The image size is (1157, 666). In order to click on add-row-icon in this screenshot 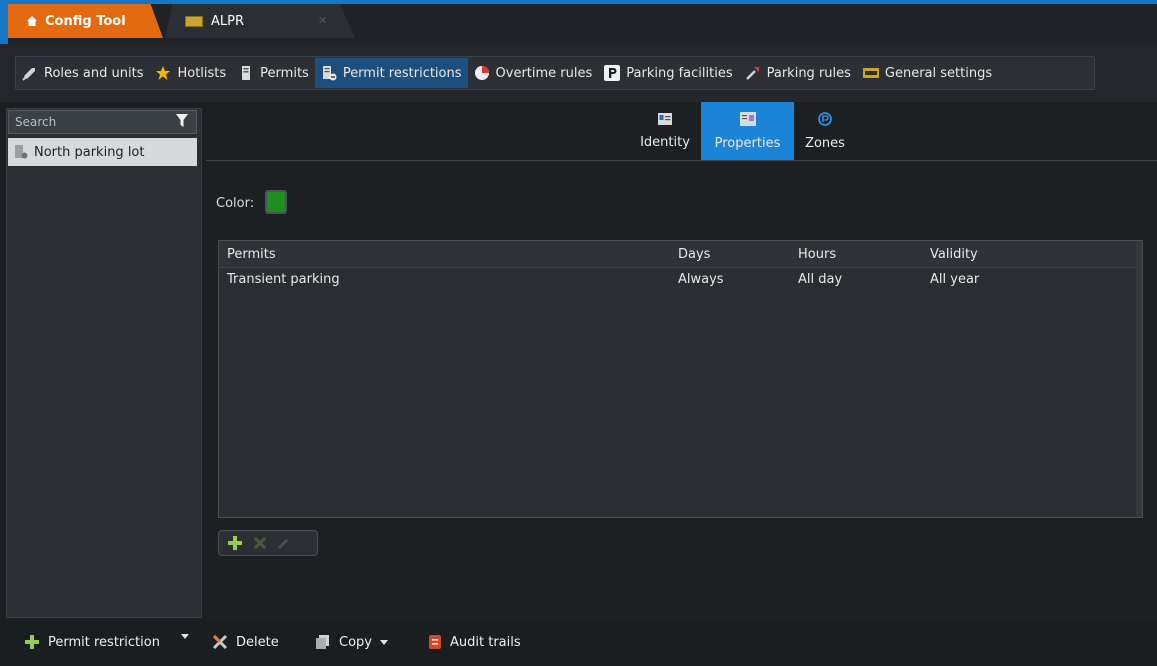, I will do `click(235, 543)`.